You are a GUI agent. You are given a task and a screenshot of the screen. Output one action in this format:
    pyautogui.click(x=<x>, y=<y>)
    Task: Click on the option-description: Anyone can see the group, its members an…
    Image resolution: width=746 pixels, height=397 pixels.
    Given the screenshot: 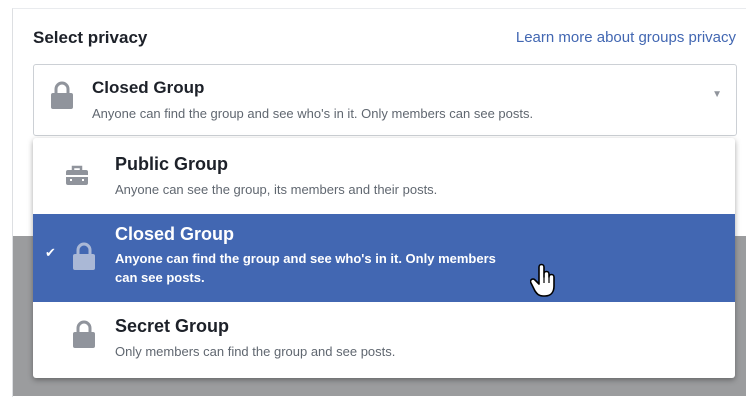 What is the action you would take?
    pyautogui.click(x=276, y=189)
    